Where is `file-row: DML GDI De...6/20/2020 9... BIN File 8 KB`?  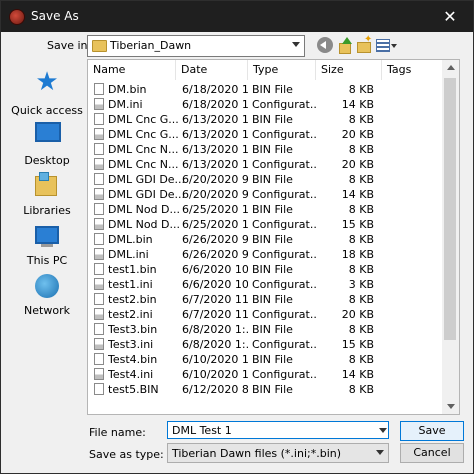
file-row: DML GDI De...6/20/2020 9... BIN File 8 KB is located at coordinates (273, 179).